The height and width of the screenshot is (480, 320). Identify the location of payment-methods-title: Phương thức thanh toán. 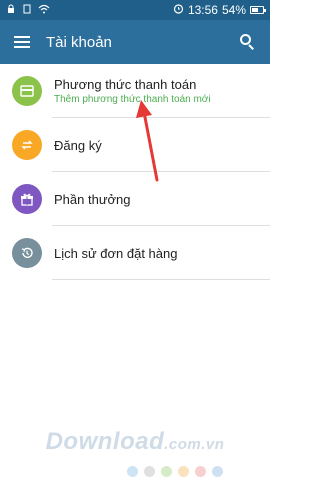
(125, 84).